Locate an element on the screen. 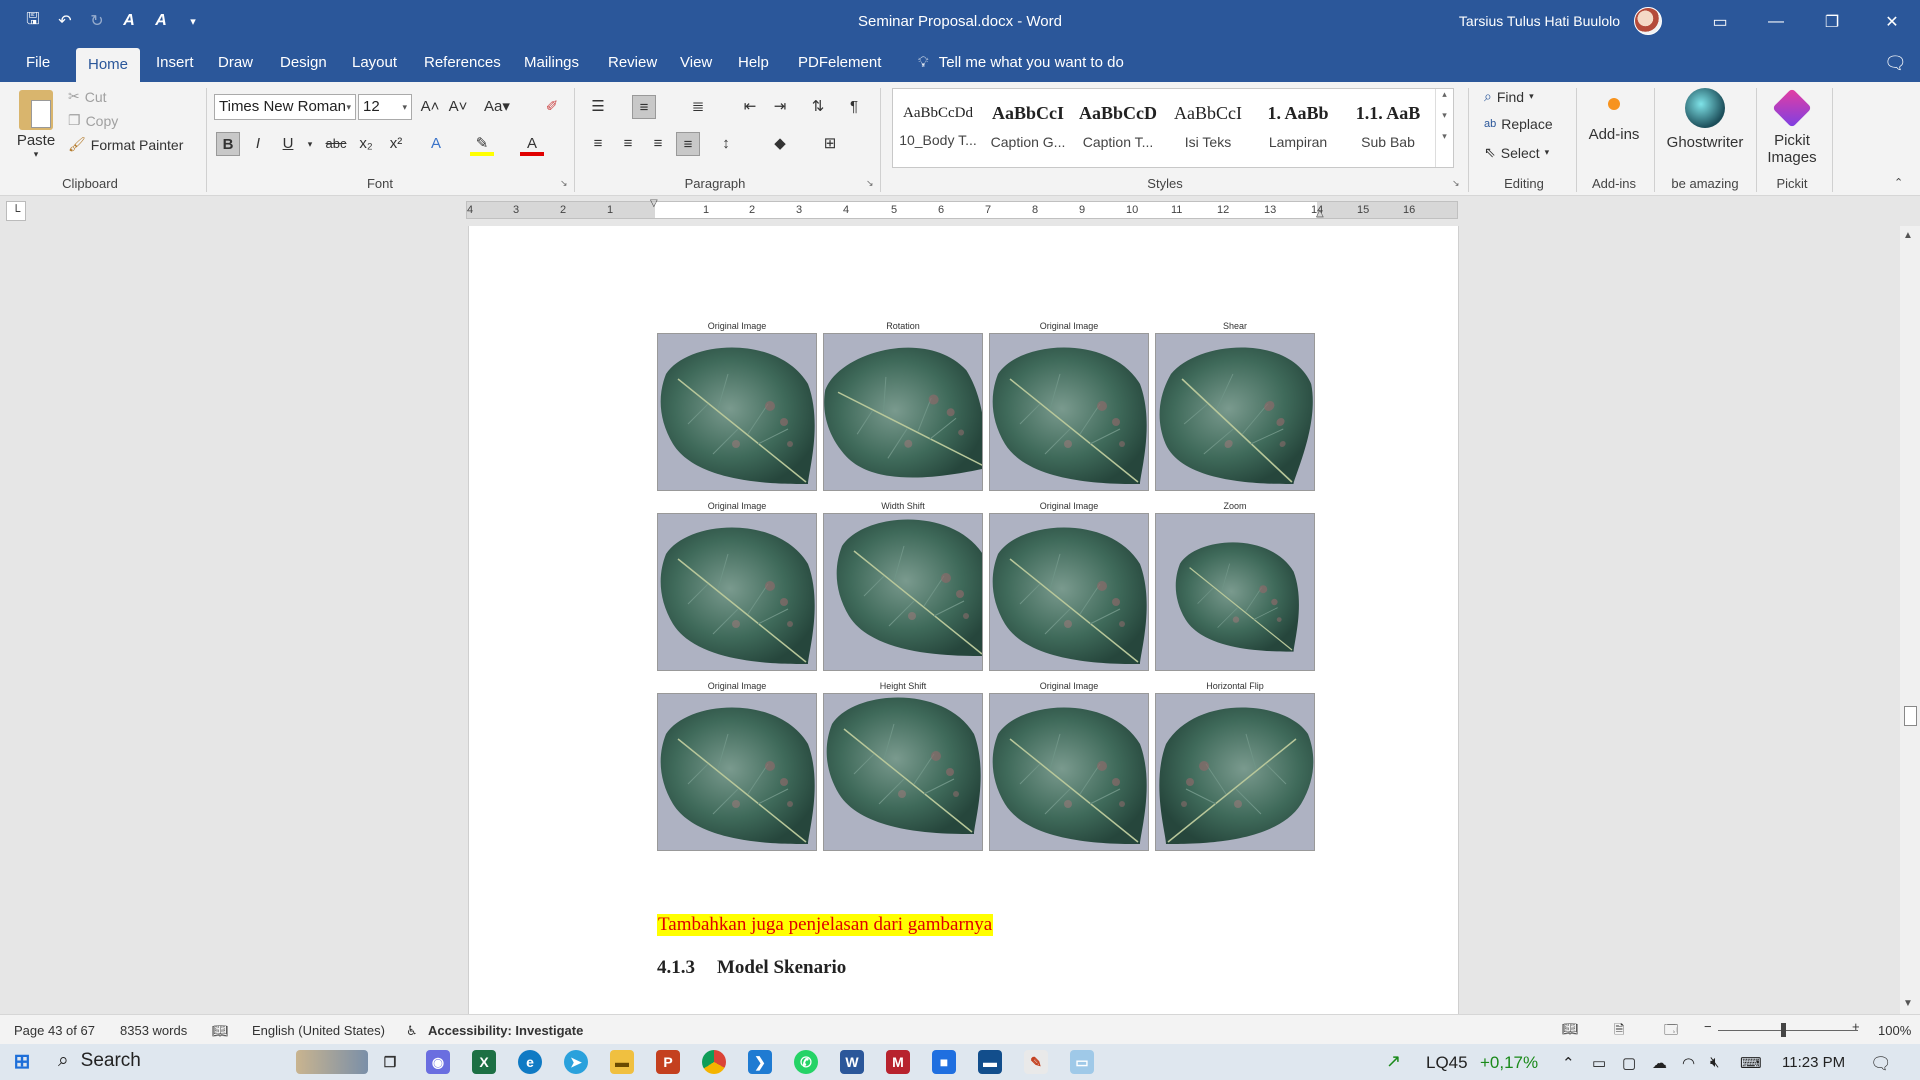  window-app-icon: ▭ is located at coordinates (1082, 1062).